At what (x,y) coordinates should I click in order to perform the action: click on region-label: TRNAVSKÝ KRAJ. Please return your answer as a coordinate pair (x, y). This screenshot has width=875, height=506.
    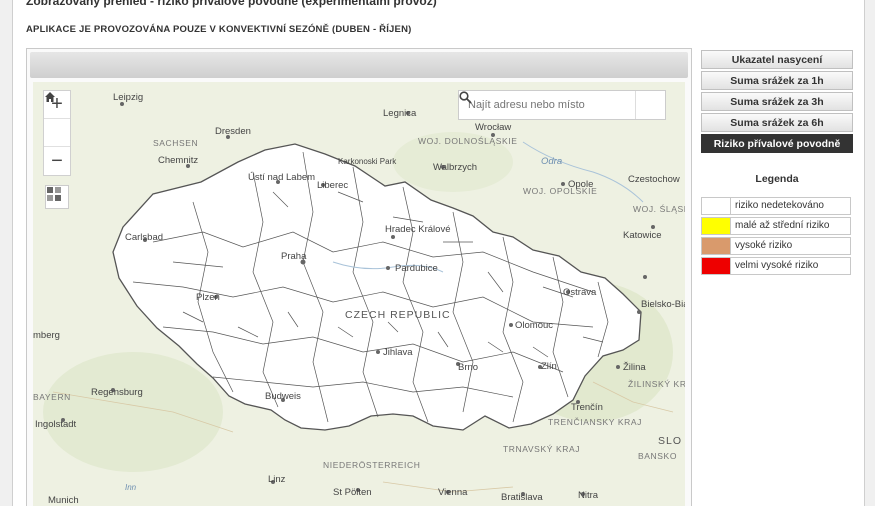
    Looking at the image, I should click on (541, 449).